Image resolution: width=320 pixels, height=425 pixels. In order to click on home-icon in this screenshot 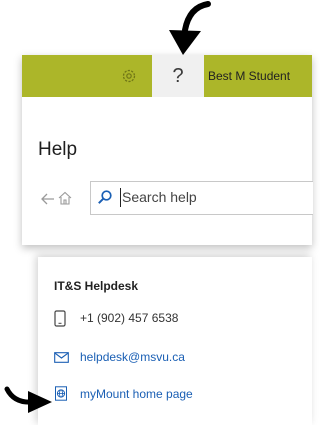, I will do `click(65, 198)`.